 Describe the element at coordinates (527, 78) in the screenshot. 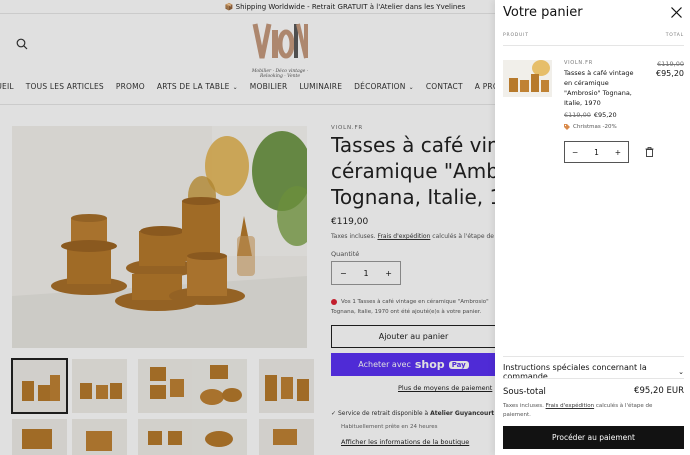

I see `cart-item-image` at that location.